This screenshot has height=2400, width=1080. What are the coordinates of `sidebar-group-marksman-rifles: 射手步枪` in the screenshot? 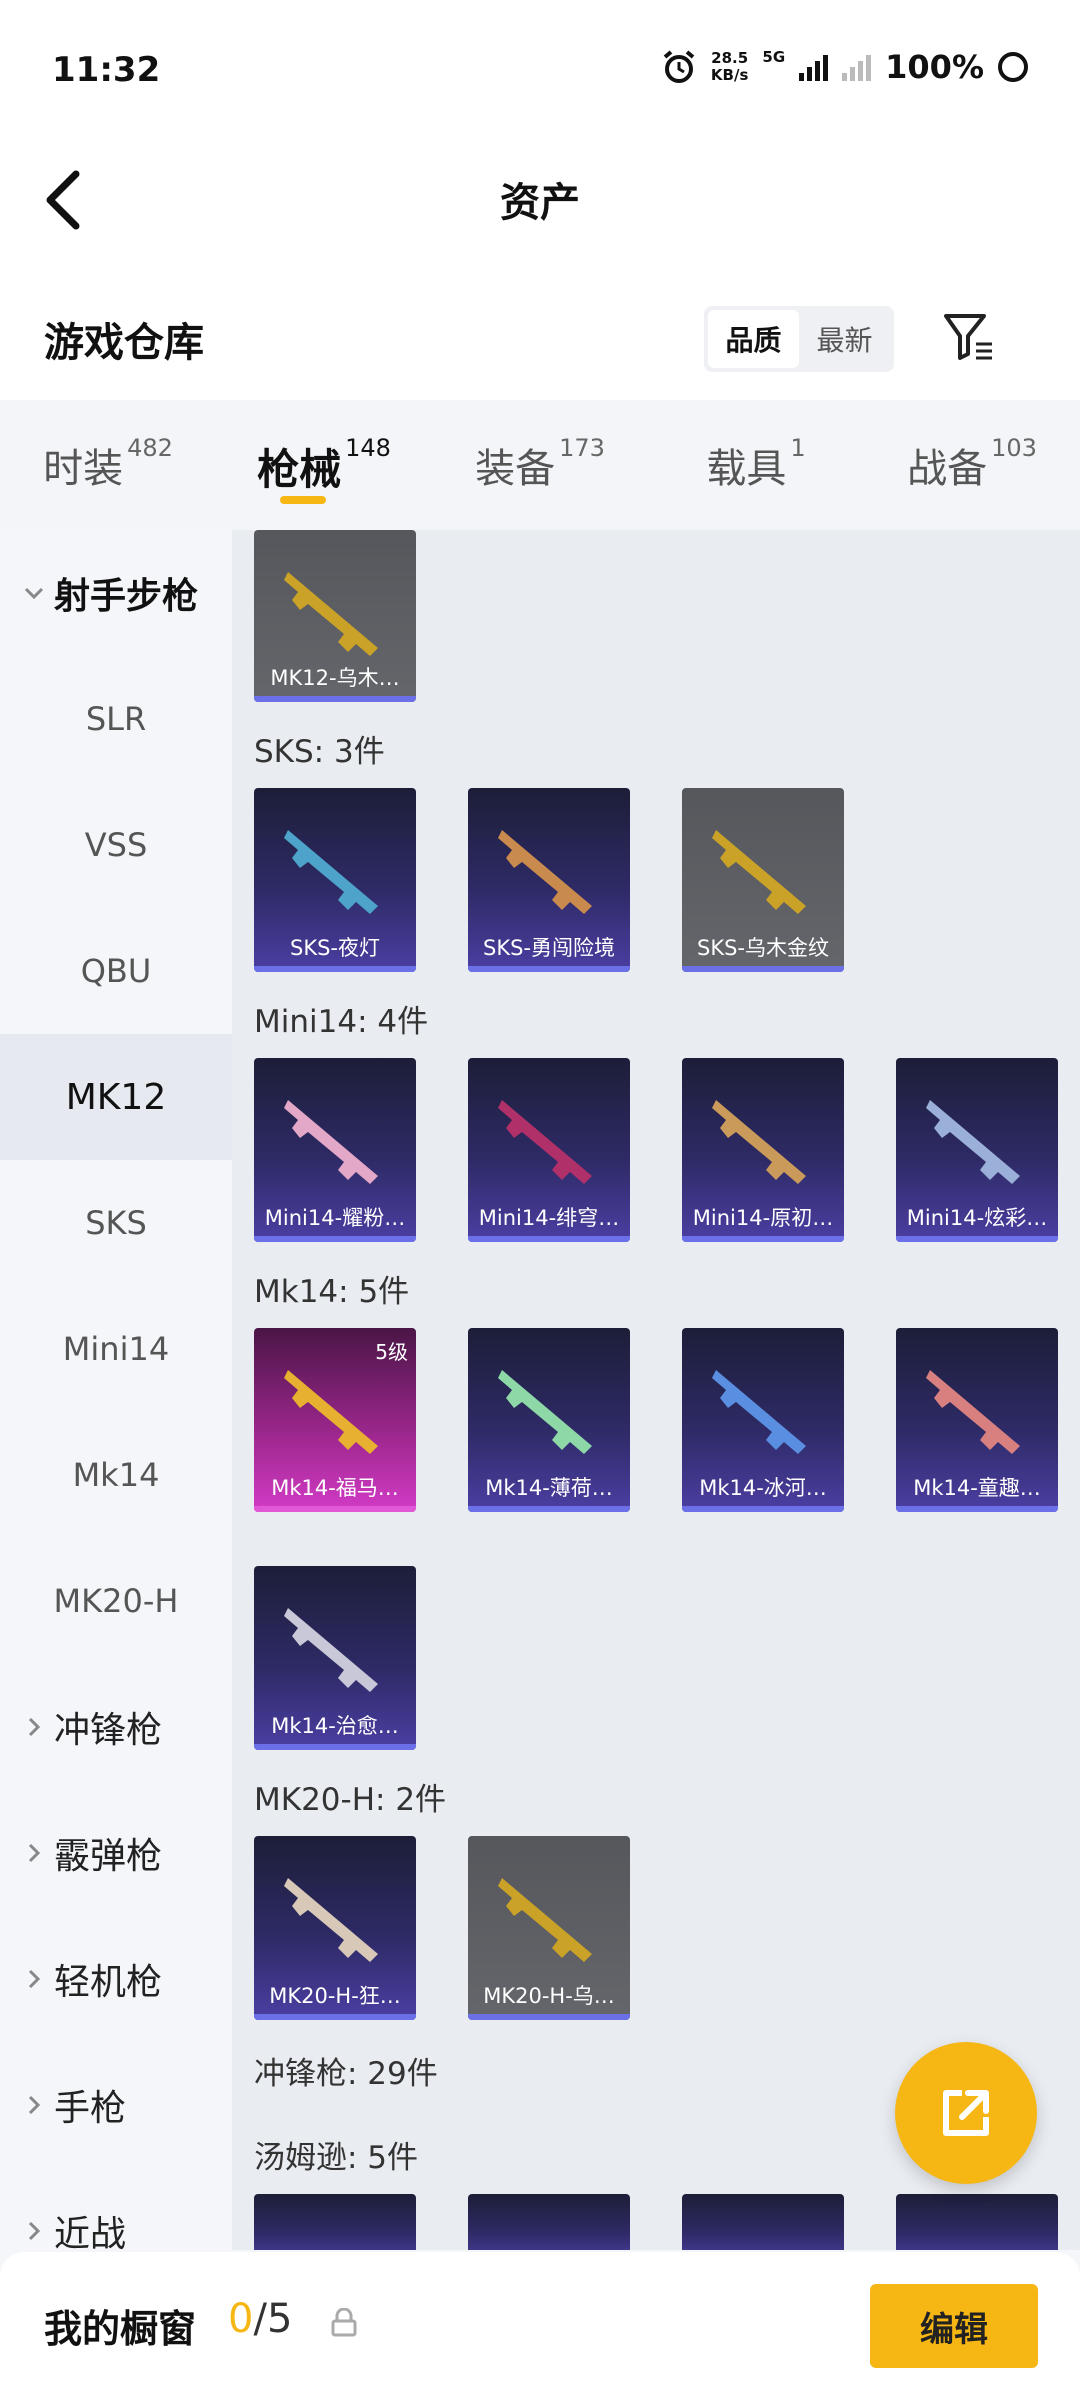 It's located at (116, 593).